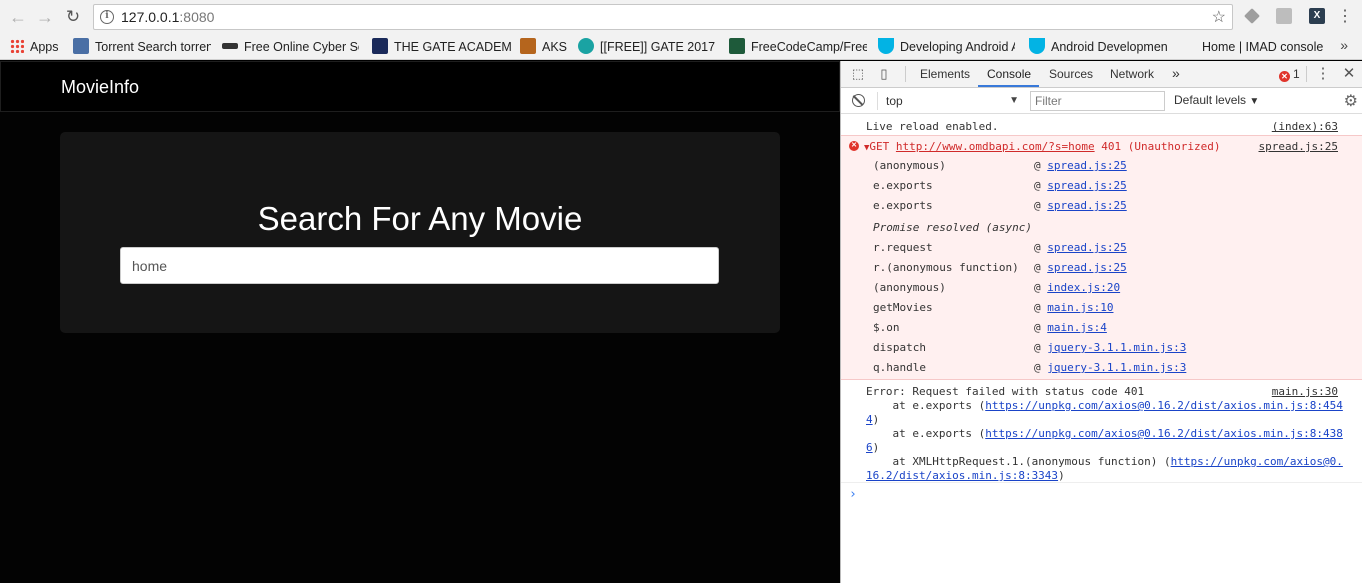  What do you see at coordinates (442, 47) in the screenshot?
I see `bookmark-gate-academy: THE GATE ACADEMY` at bounding box center [442, 47].